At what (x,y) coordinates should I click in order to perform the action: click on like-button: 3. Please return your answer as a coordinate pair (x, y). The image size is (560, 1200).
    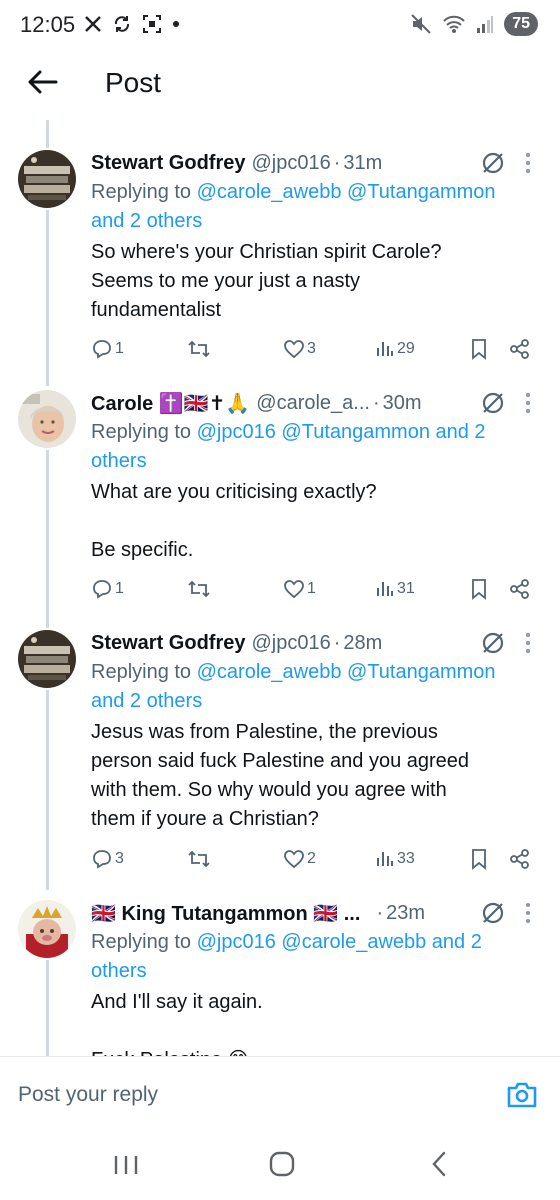
    Looking at the image, I should click on (299, 349).